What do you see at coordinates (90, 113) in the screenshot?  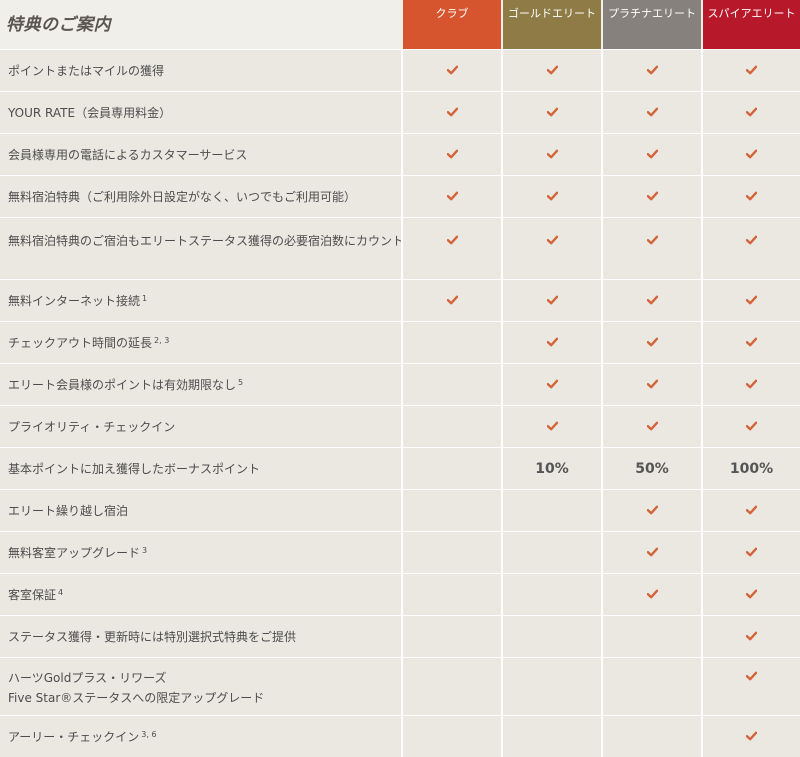 I see `benefit-label-text: YOUR RATE（会員専用料金）` at bounding box center [90, 113].